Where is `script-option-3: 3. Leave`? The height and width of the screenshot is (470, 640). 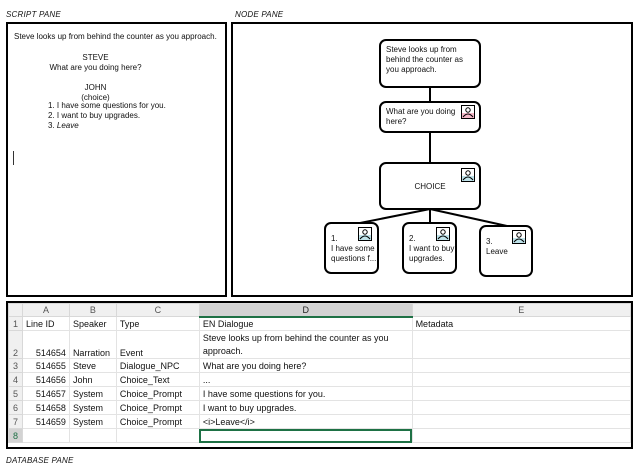
script-option-3: 3. Leave is located at coordinates (107, 126).